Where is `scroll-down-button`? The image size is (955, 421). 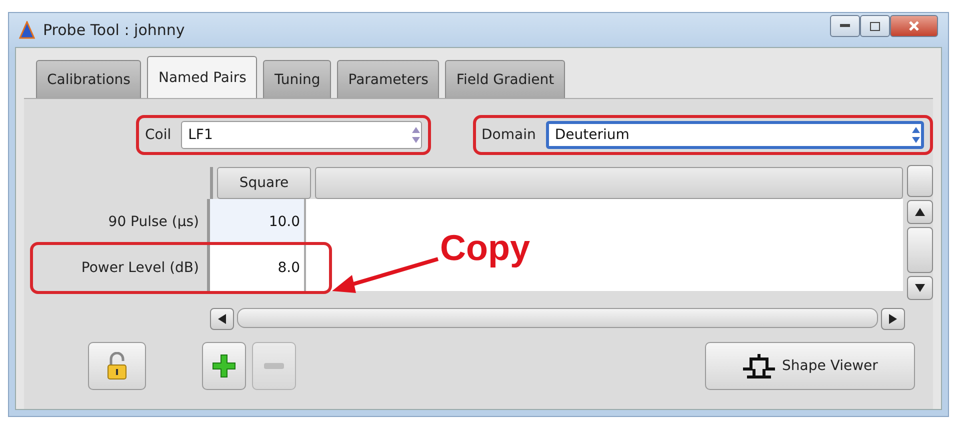
scroll-down-button is located at coordinates (920, 288).